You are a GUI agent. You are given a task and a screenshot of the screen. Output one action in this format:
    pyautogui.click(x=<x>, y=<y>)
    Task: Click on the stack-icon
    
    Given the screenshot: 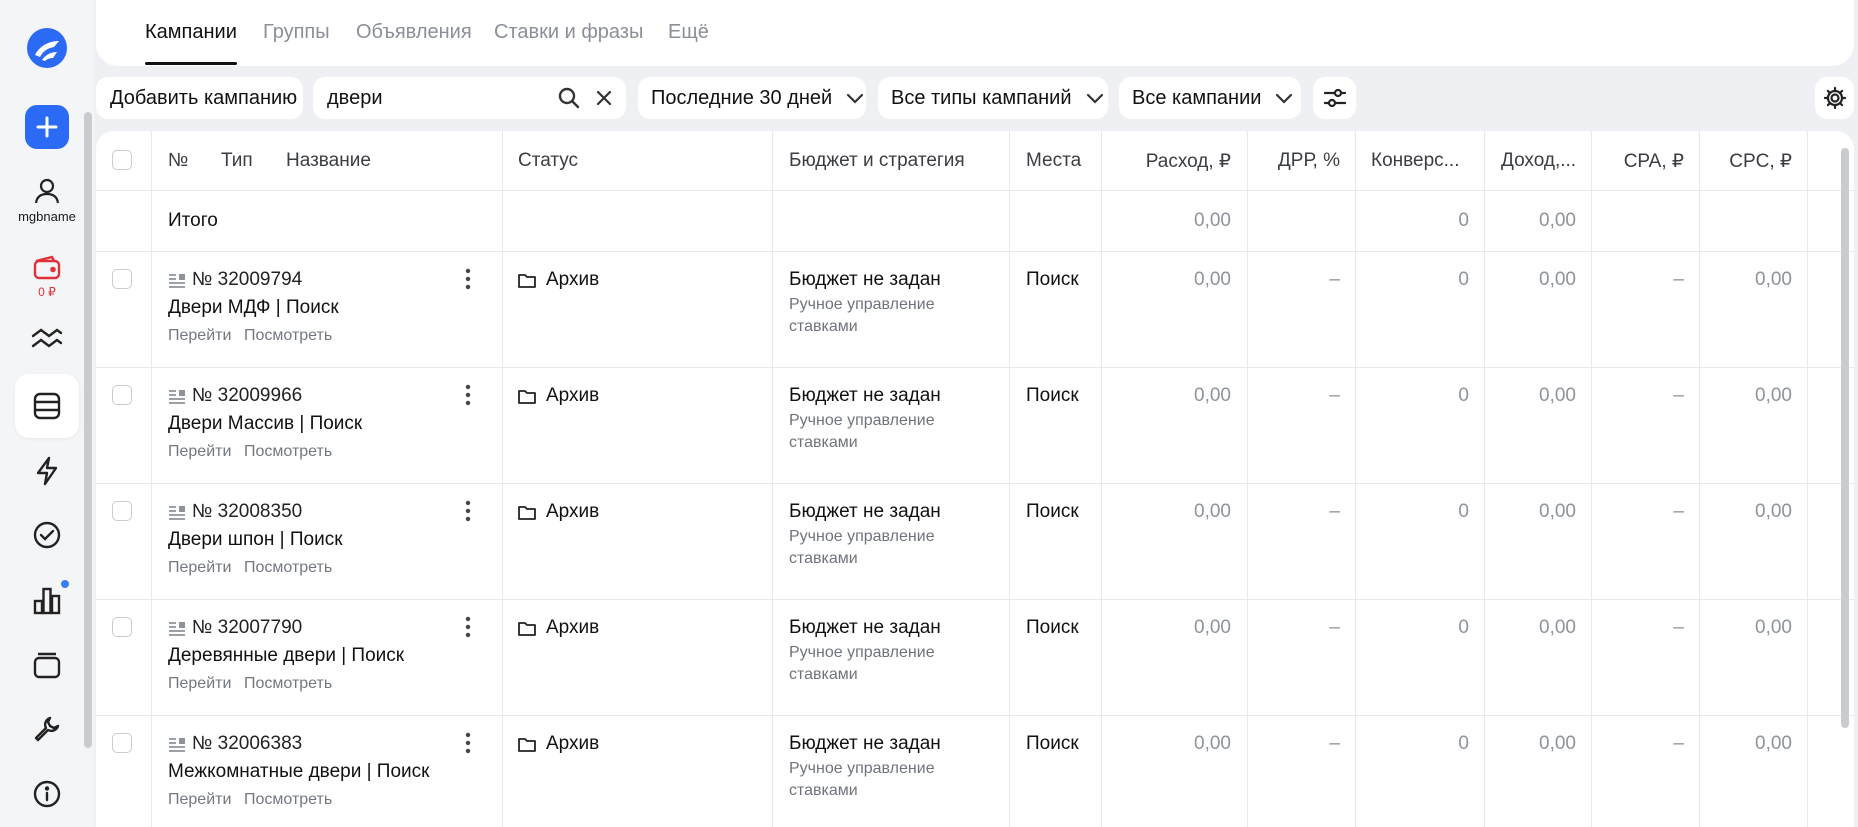 What is the action you would take?
    pyautogui.click(x=47, y=665)
    